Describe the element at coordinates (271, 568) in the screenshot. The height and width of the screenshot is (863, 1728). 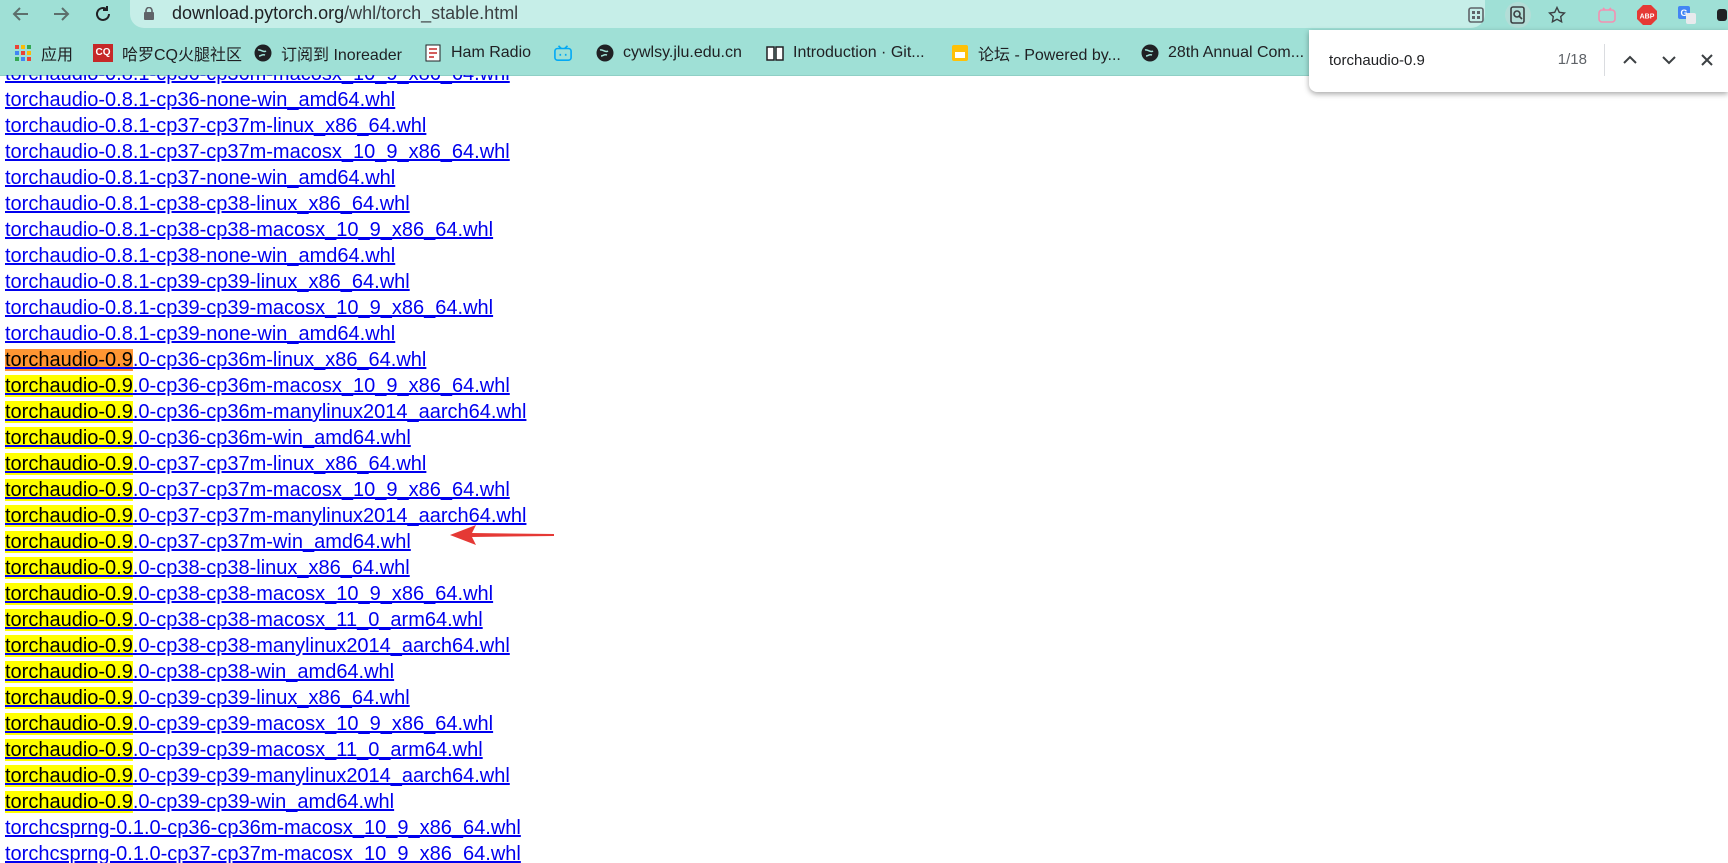
I see `wheel-link-suffix: .0-cp38-cp38-linux_x86_64.whl` at that location.